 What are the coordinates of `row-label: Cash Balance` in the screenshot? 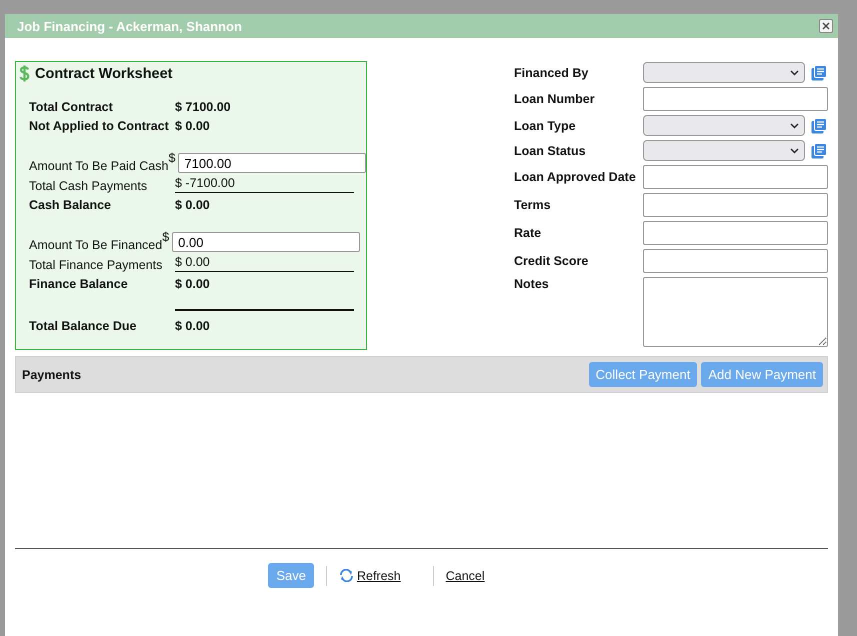 It's located at (70, 205).